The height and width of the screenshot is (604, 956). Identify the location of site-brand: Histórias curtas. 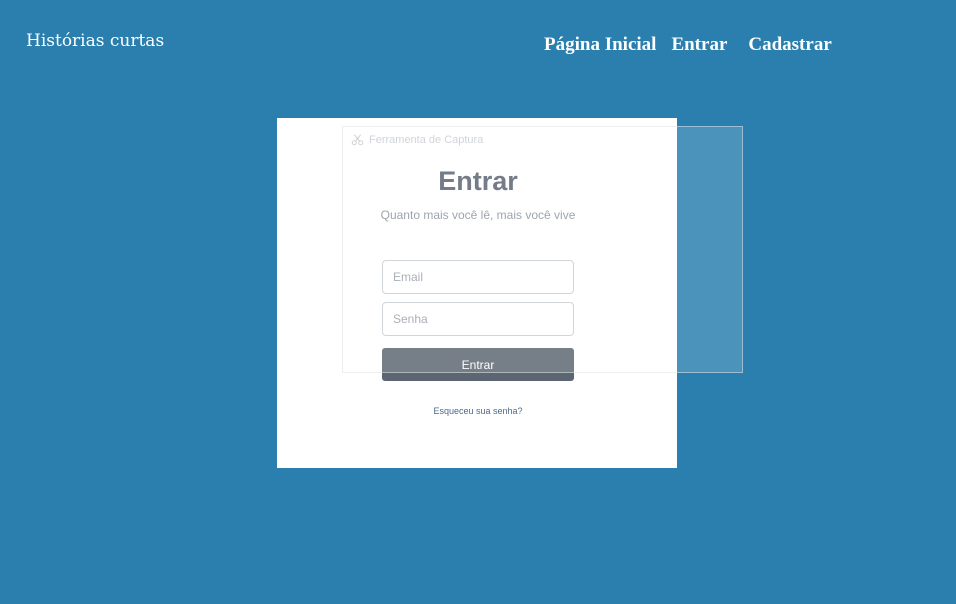
(95, 41).